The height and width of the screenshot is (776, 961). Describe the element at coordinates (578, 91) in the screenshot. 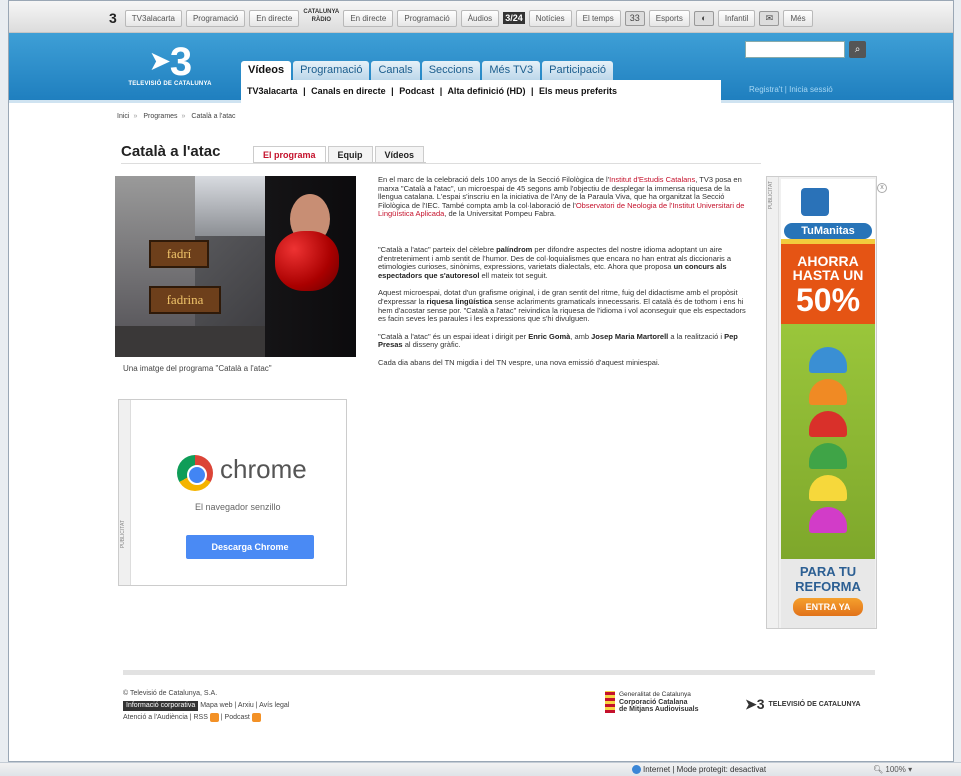

I see `subnav-preferits: Els meus preferits` at that location.